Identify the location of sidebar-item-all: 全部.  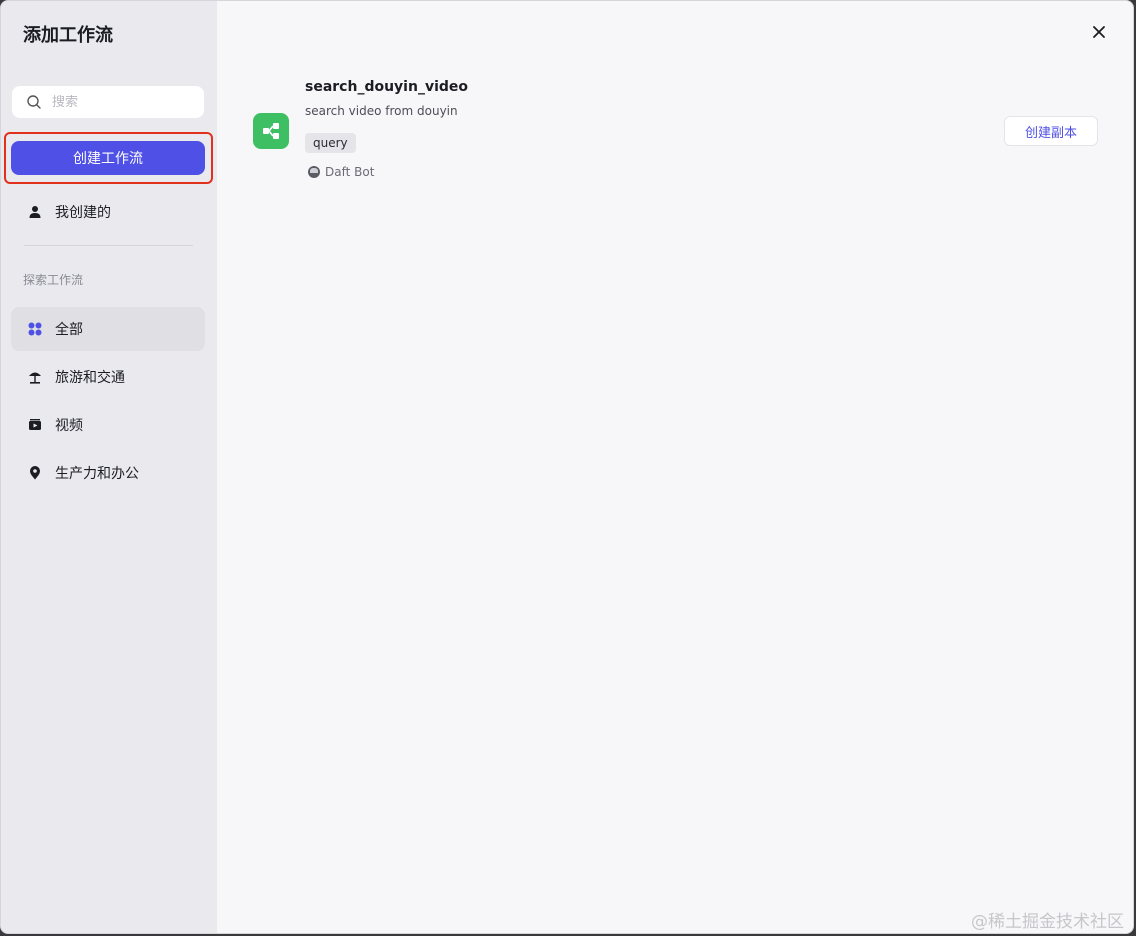
(108, 329).